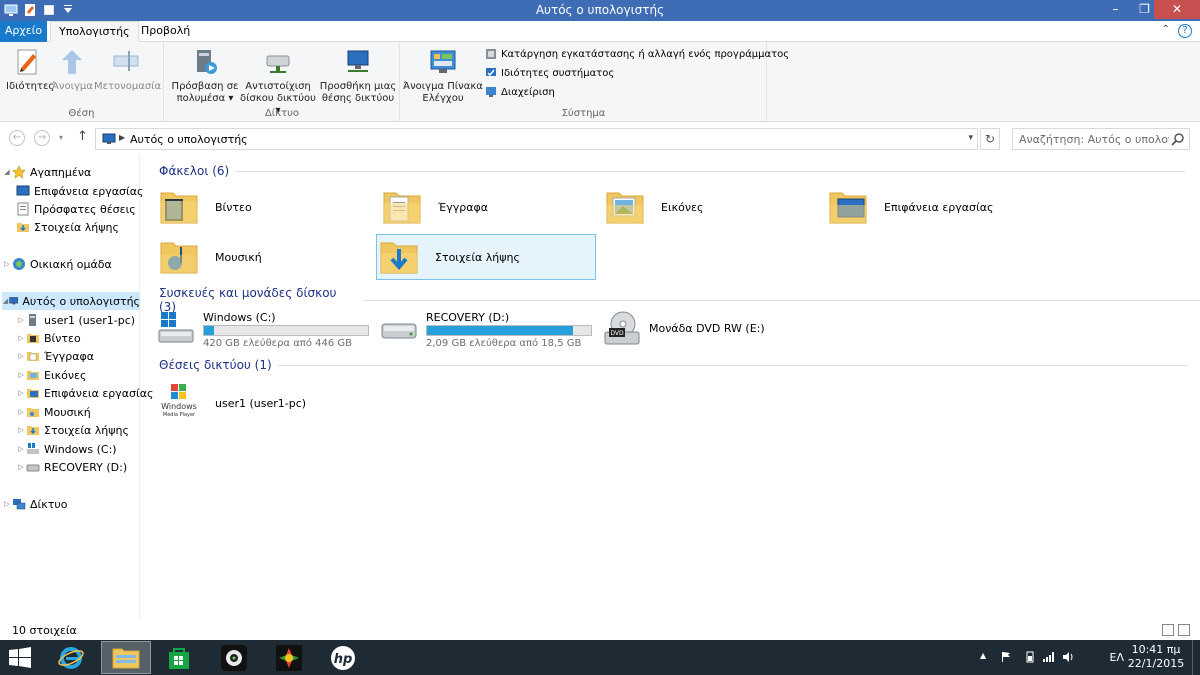 Image resolution: width=1200 pixels, height=675 pixels. Describe the element at coordinates (71, 657) in the screenshot. I see `taskbar-internet-explorer` at that location.